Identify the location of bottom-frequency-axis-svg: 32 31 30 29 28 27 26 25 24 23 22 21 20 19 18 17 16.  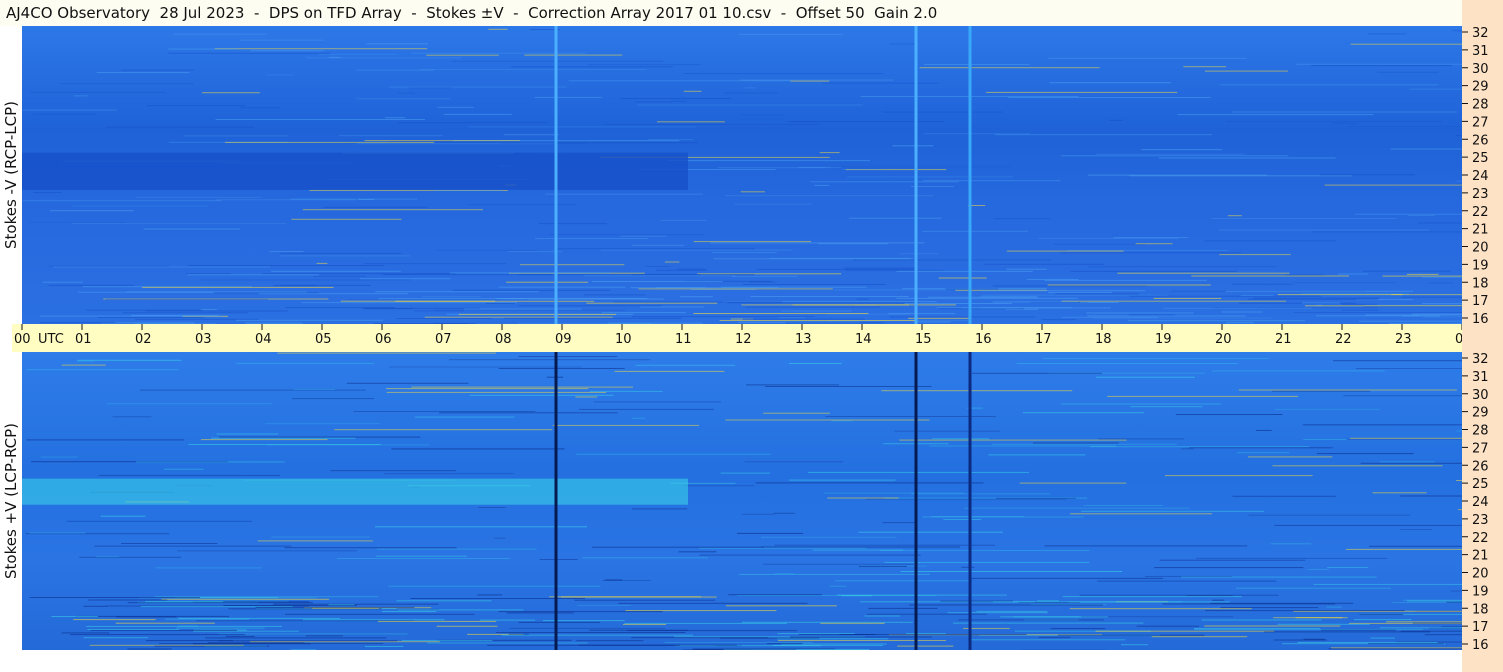
(1475, 502).